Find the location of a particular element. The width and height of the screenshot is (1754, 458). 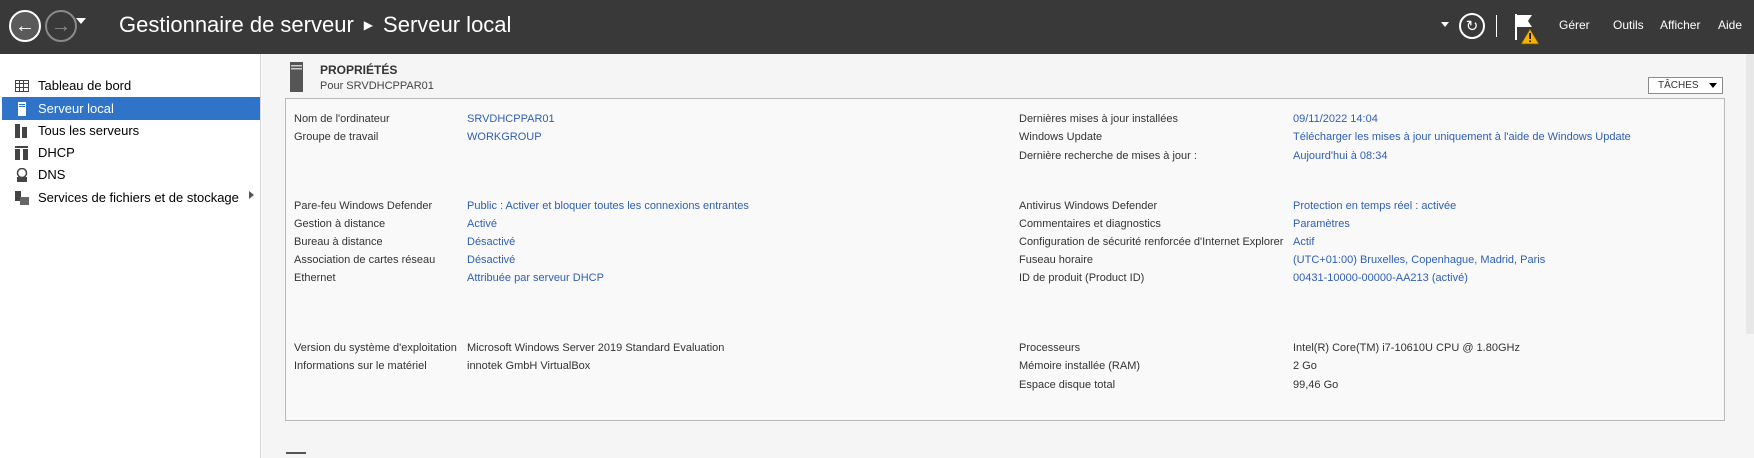

arrow-right-icon: → is located at coordinates (61, 26).